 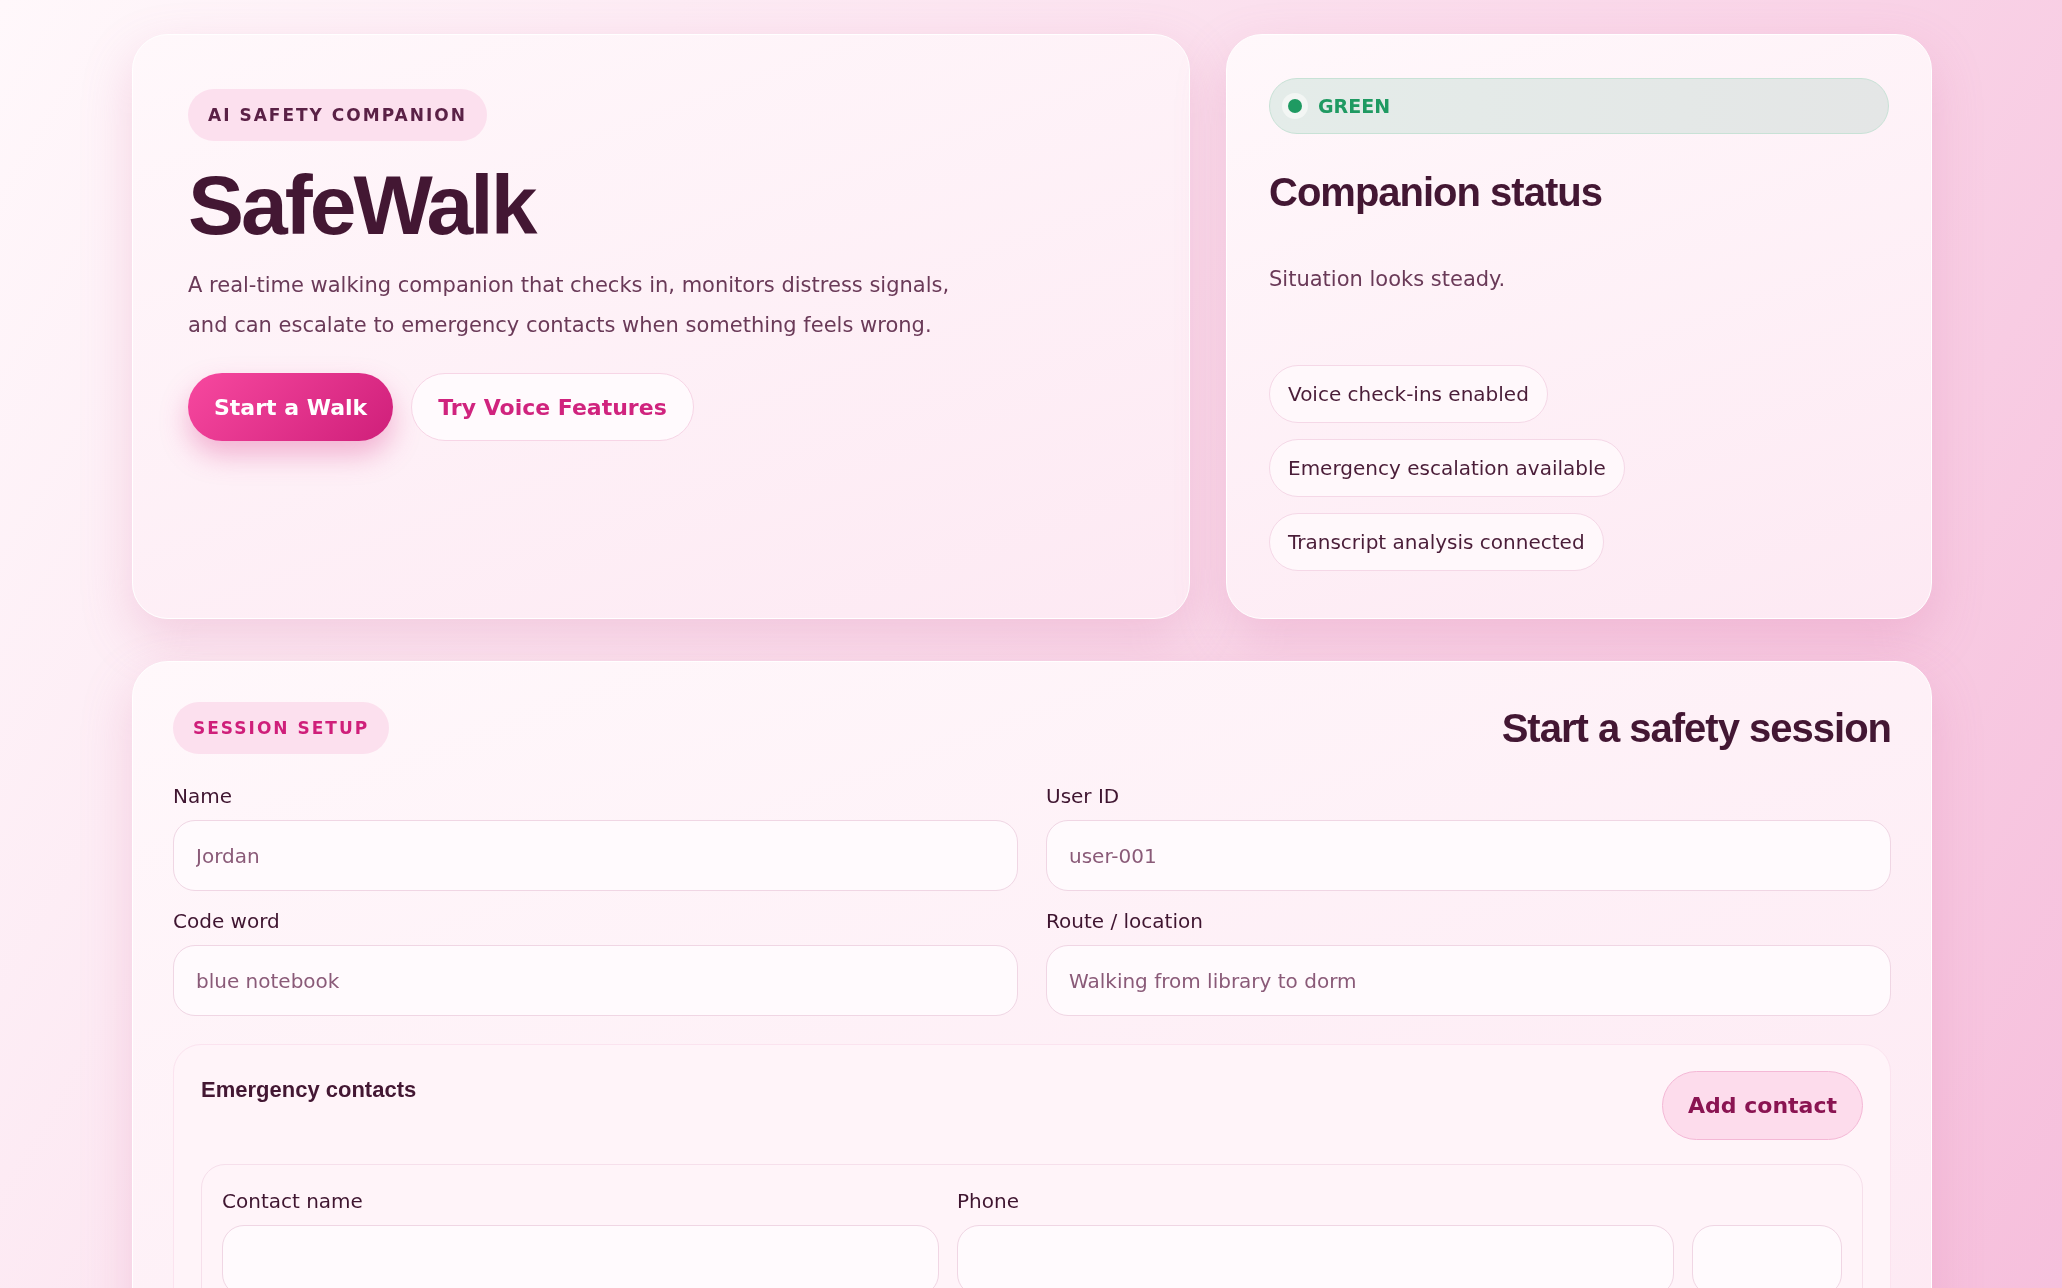 I want to click on section-title: Start a safety session, so click(x=1696, y=728).